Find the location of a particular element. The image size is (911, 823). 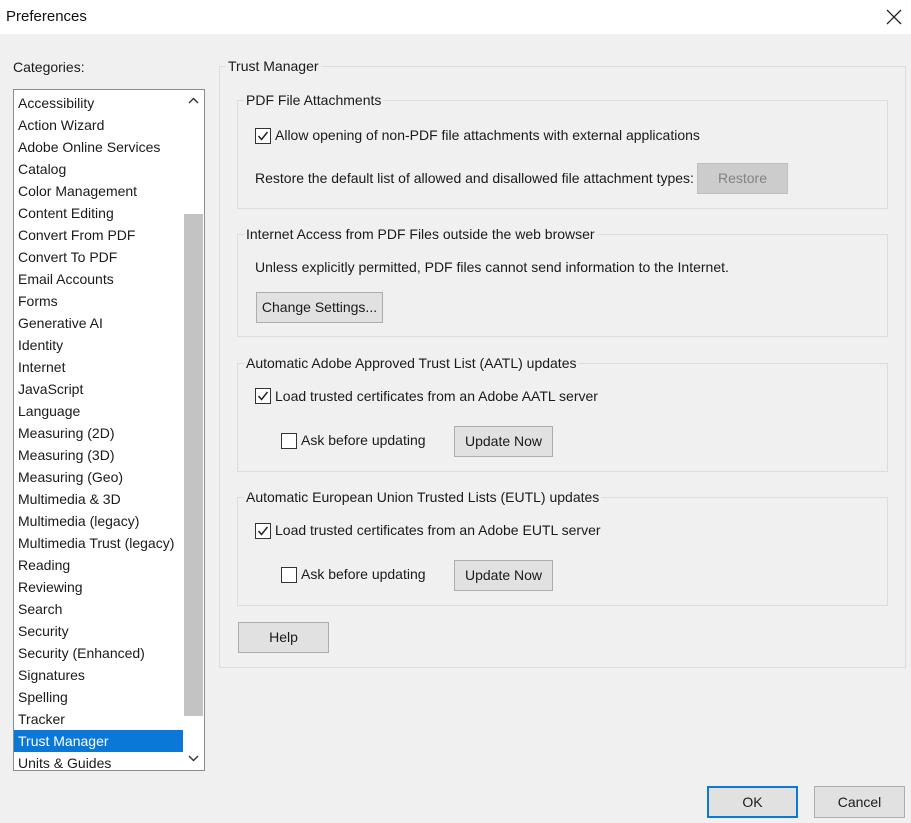

list-item: Security is located at coordinates (98, 631).